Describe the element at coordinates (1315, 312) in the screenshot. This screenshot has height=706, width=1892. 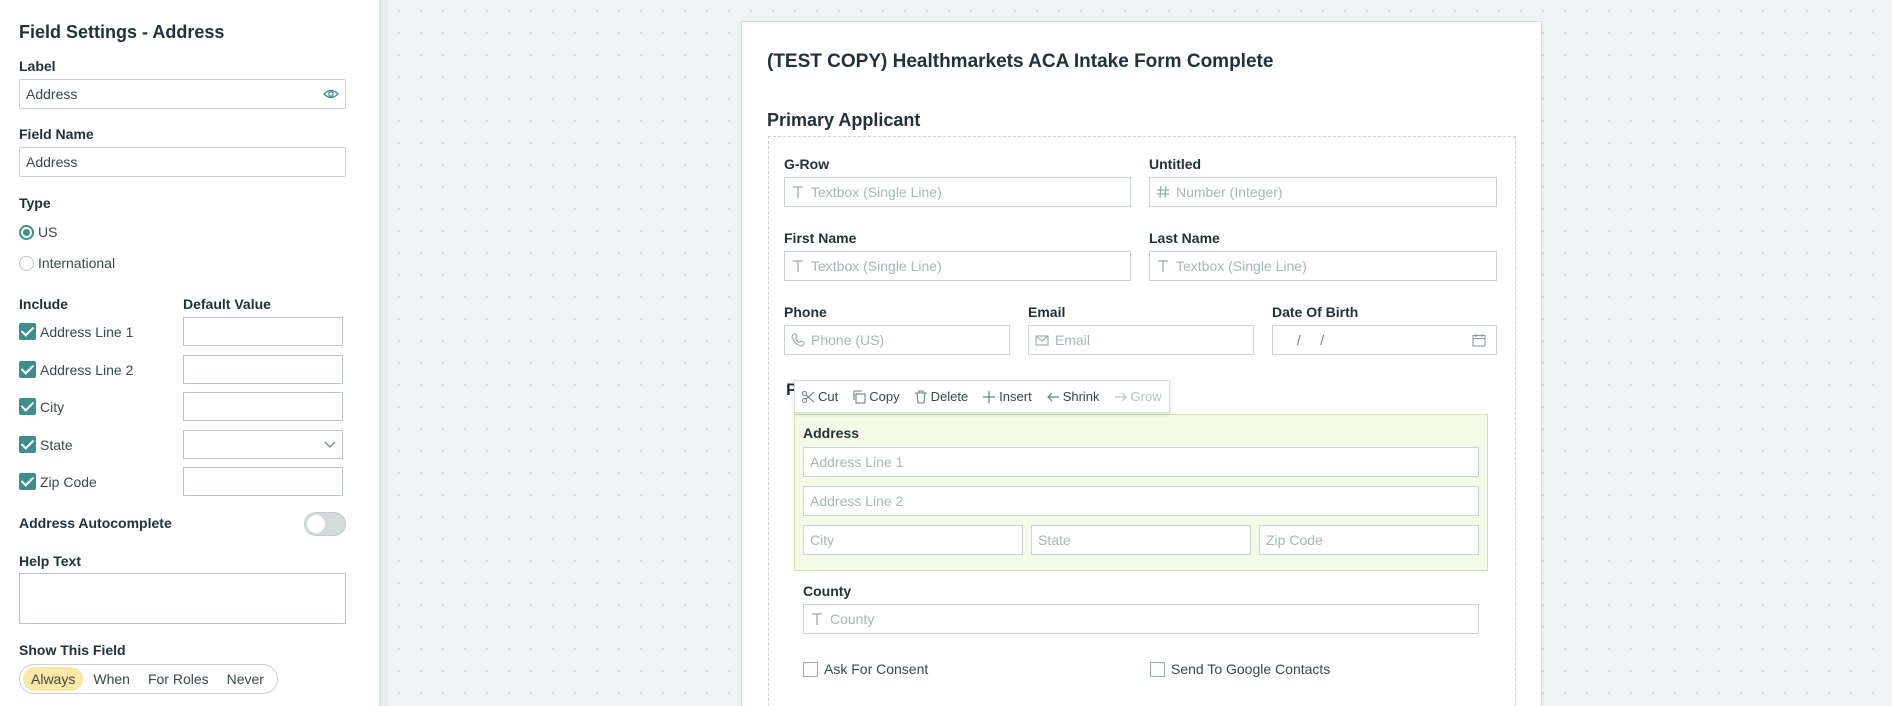
I see `dob-label: Date Of Birth` at that location.